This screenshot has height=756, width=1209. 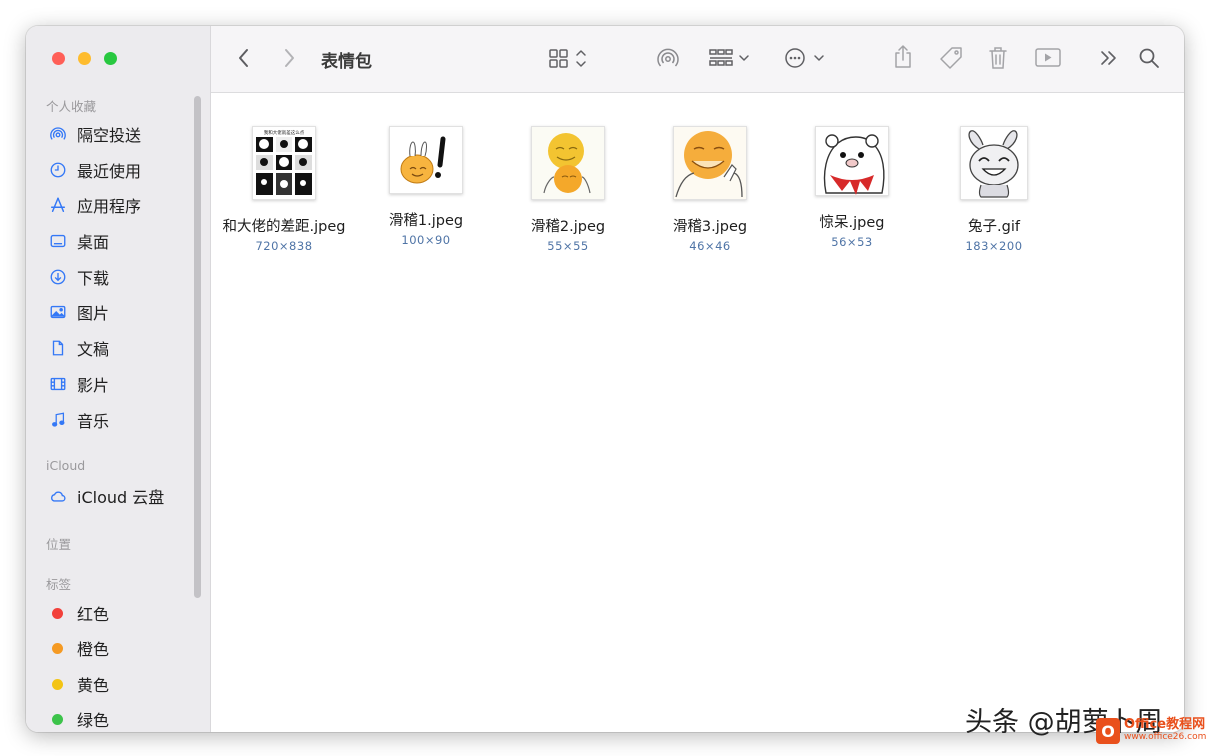 I want to click on grid-view-icon, so click(x=567, y=58).